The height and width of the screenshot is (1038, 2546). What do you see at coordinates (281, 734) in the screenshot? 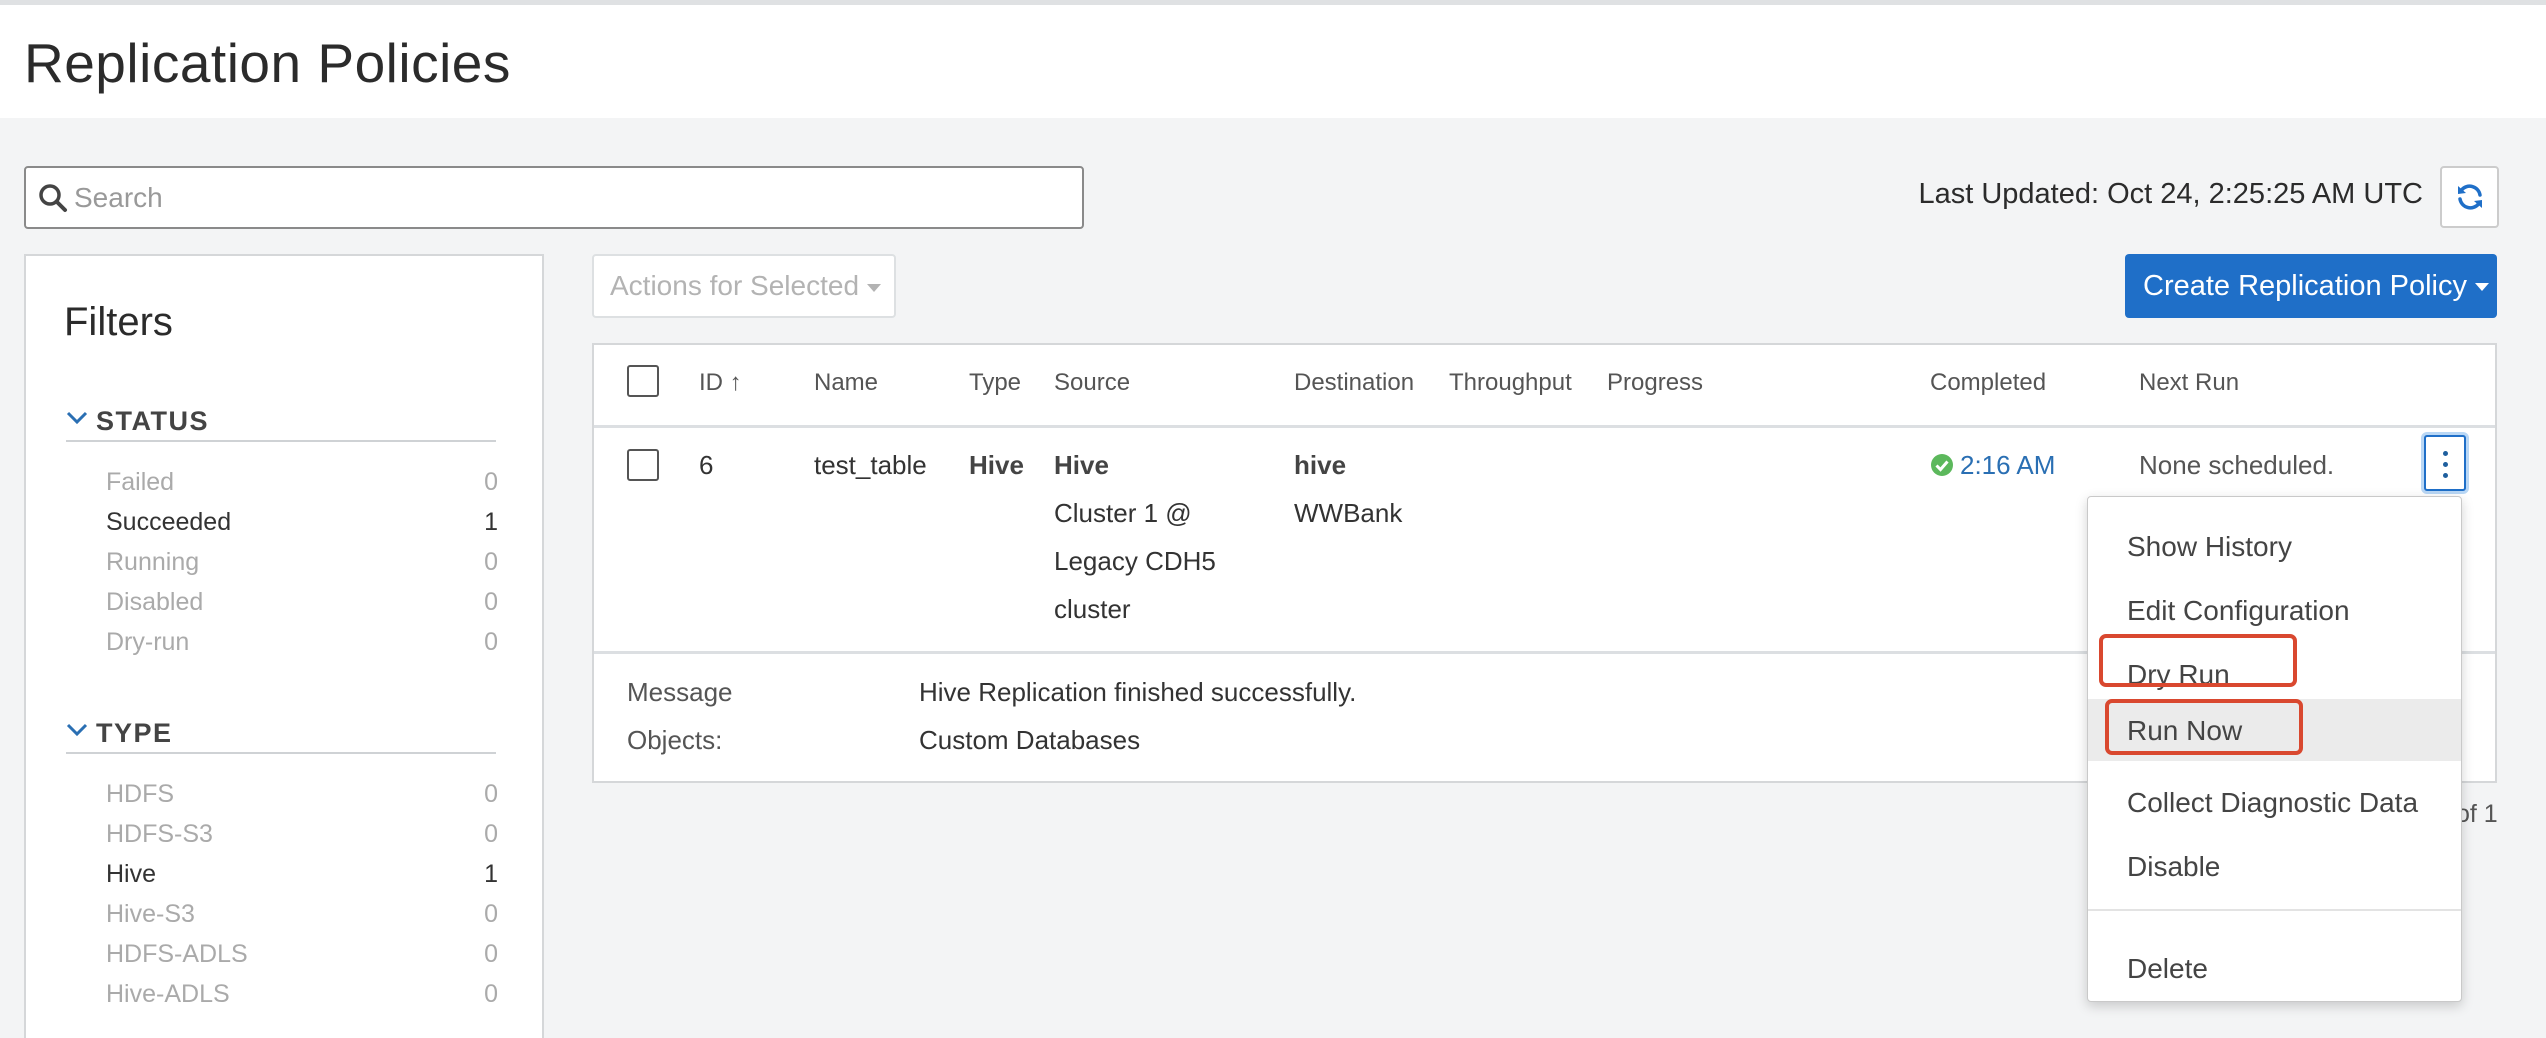
I see `filter-group-type: TYPE` at bounding box center [281, 734].